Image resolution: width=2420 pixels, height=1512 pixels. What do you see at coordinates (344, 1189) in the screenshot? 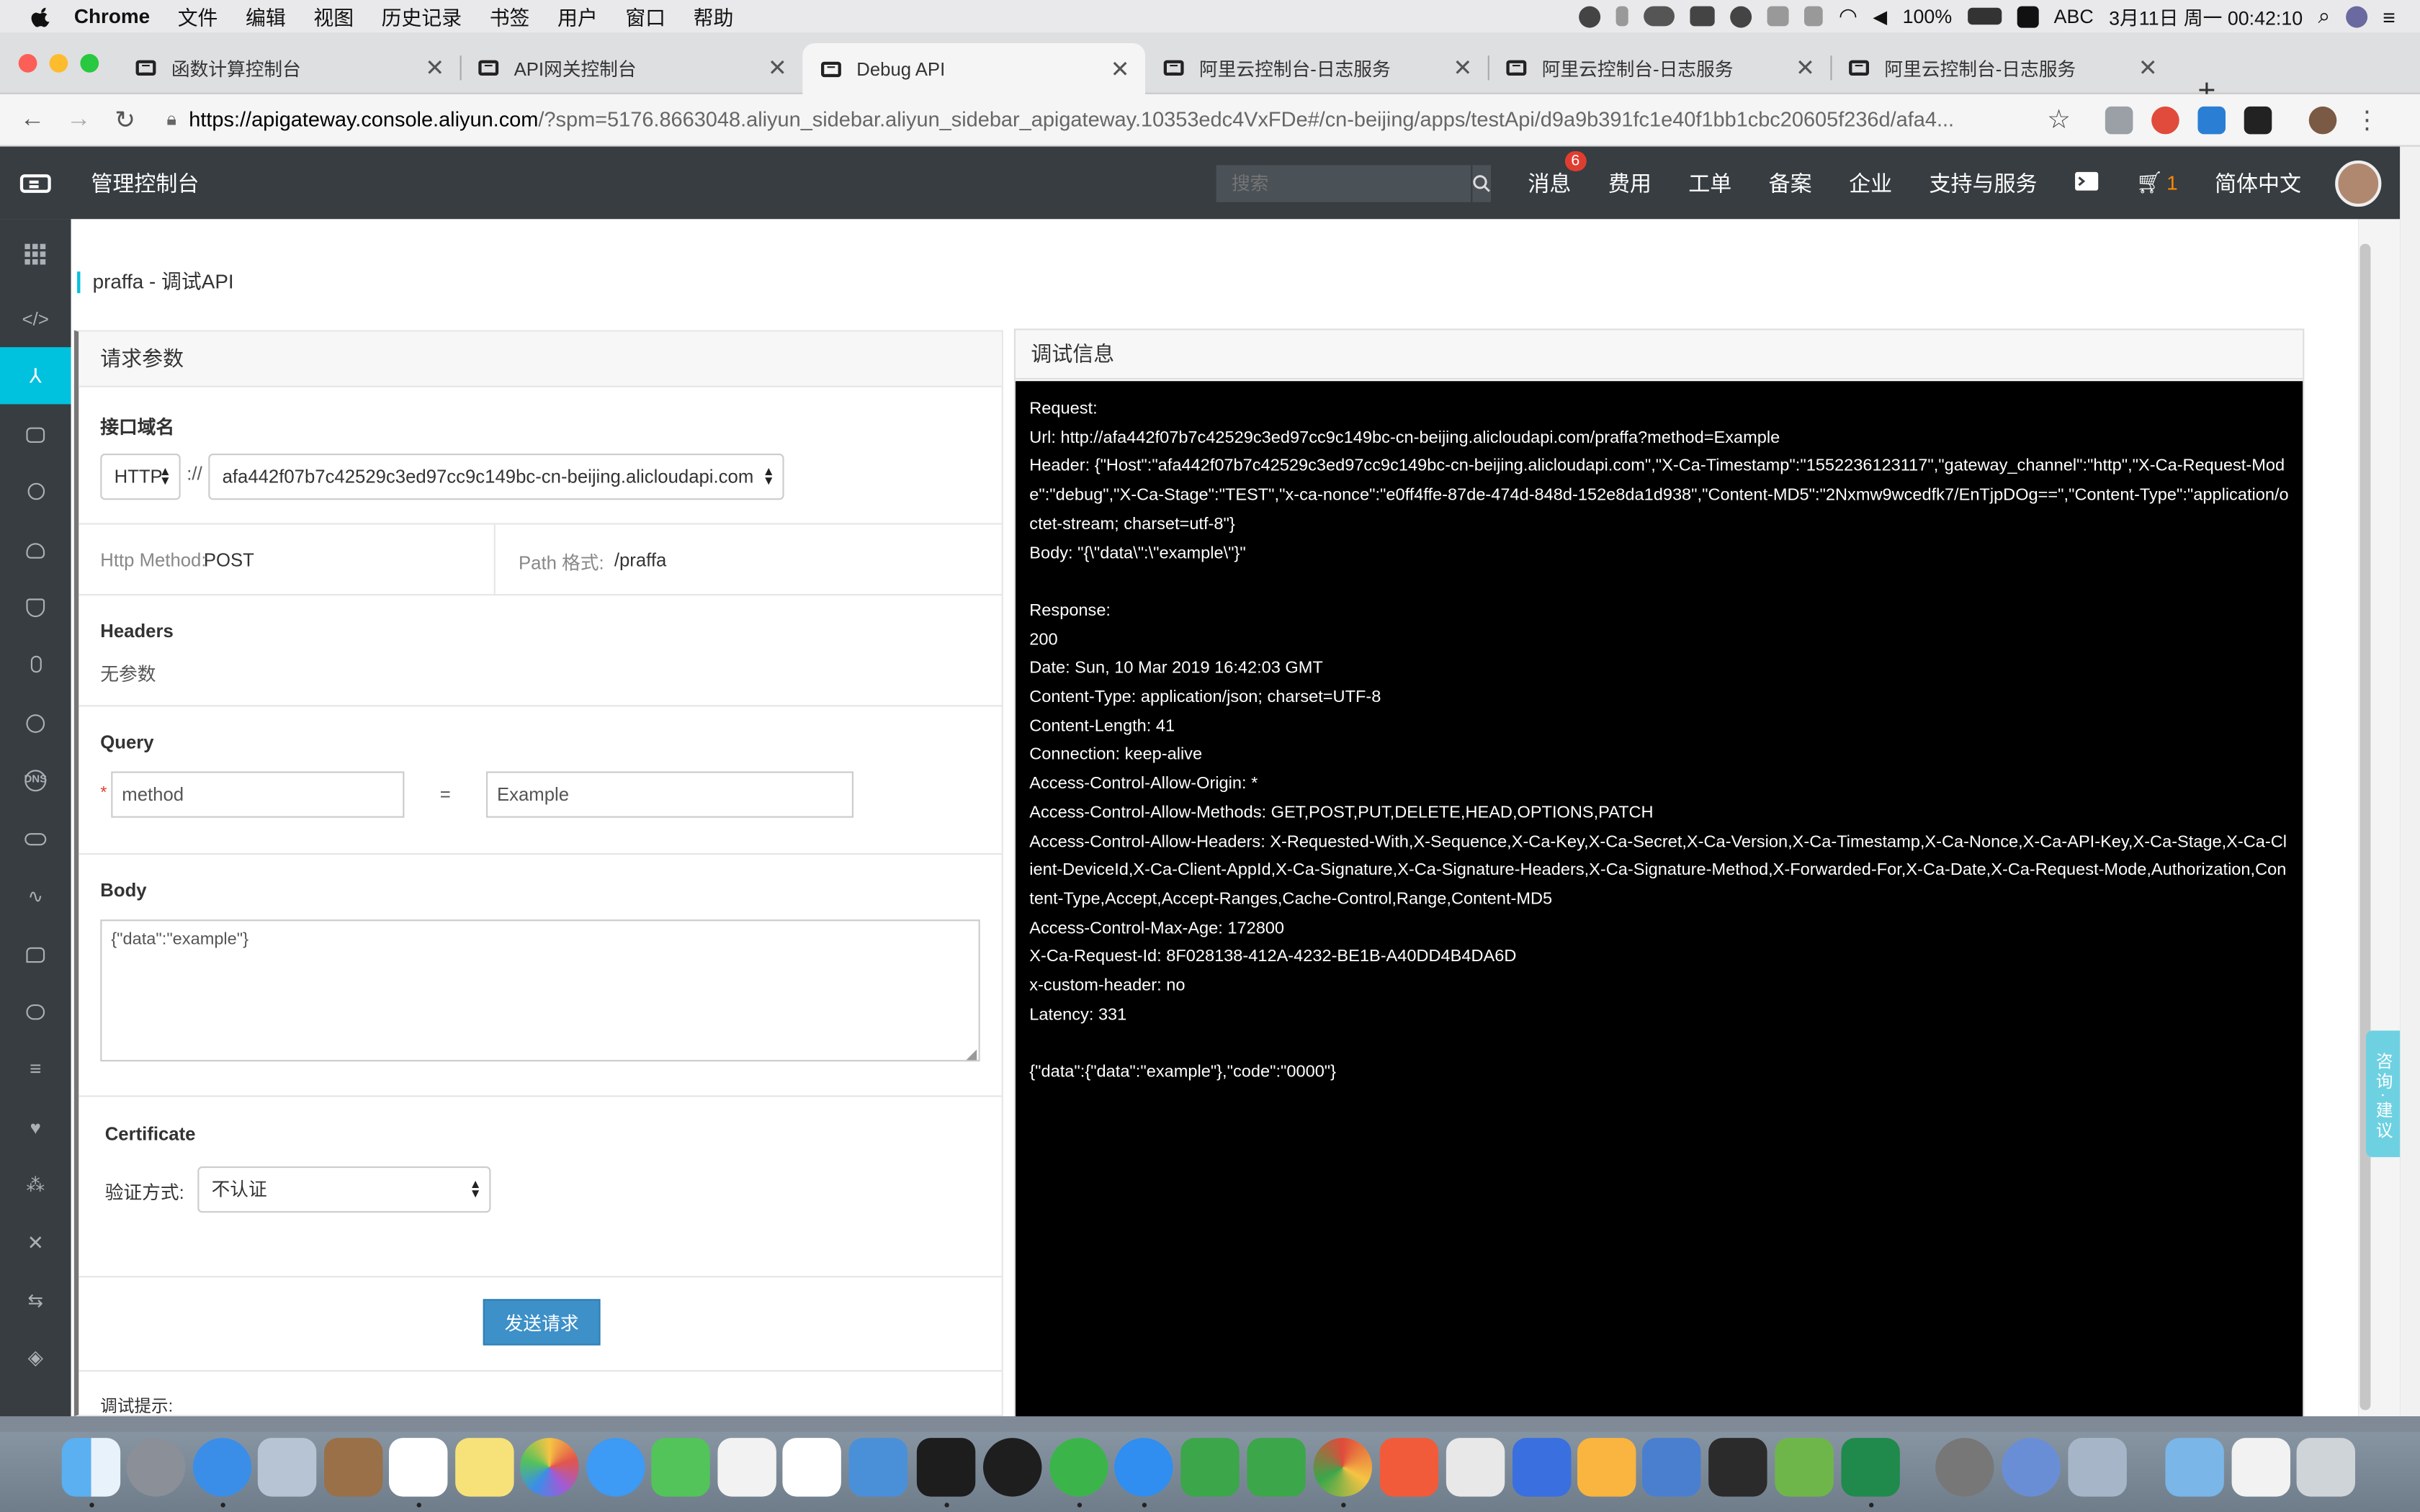
I see `auth-method-select: 不认证 ▲ ▼` at bounding box center [344, 1189].